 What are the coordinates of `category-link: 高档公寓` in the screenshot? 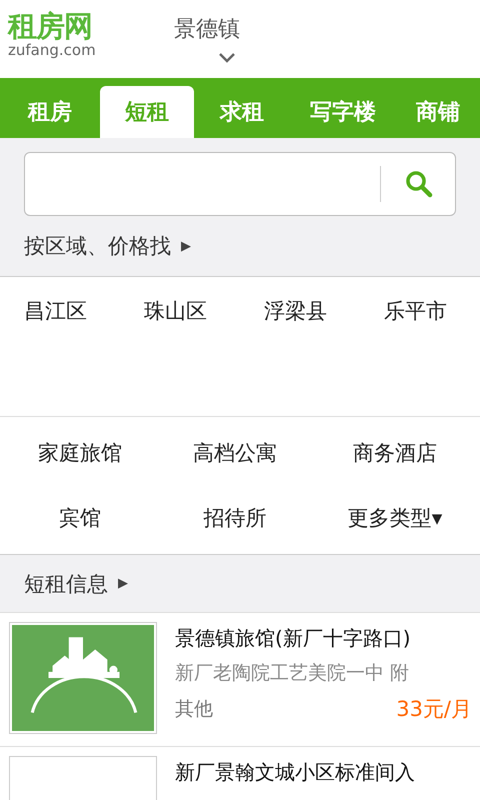 It's located at (235, 453).